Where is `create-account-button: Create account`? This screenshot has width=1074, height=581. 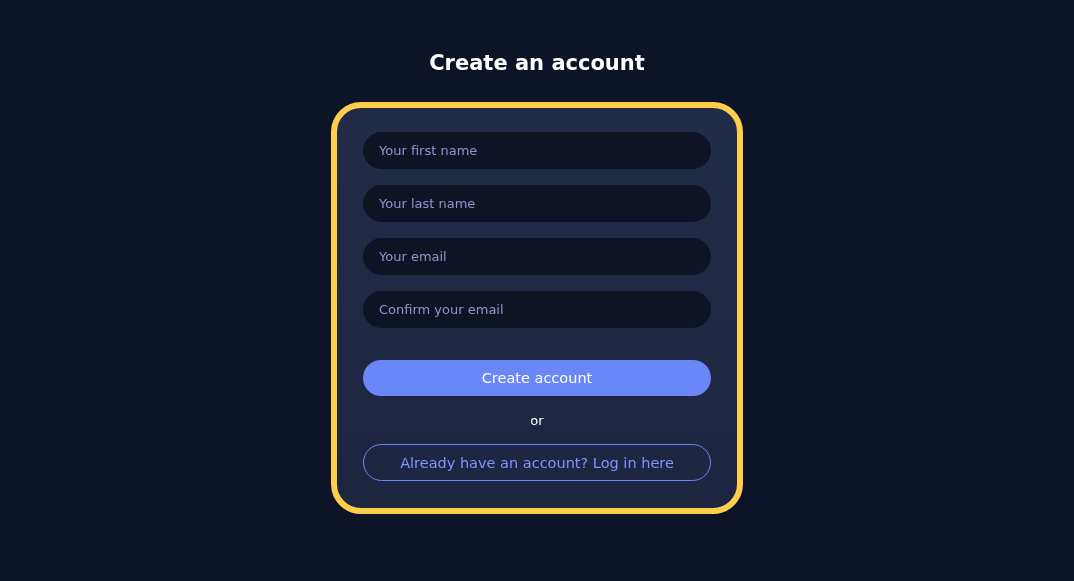 create-account-button: Create account is located at coordinates (537, 378).